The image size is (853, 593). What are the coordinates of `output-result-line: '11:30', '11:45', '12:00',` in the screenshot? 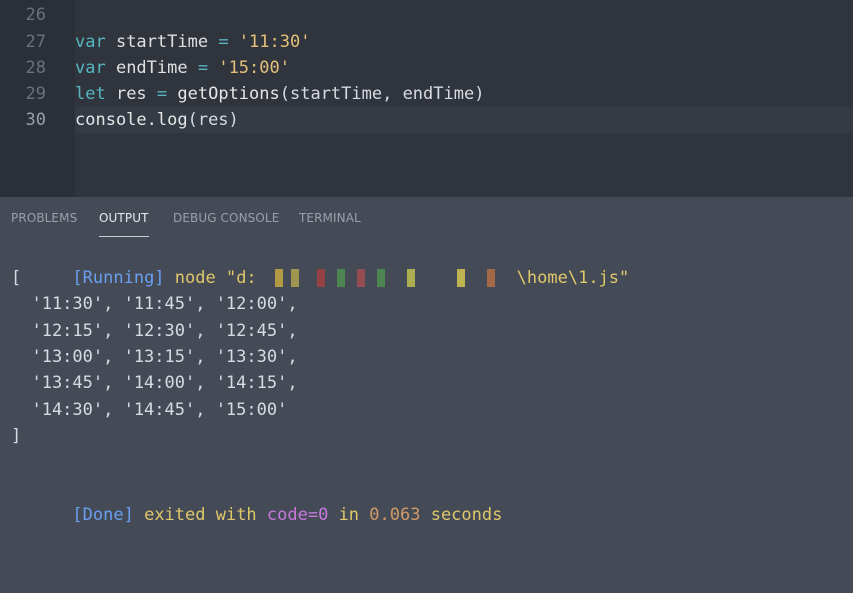 It's located at (154, 304).